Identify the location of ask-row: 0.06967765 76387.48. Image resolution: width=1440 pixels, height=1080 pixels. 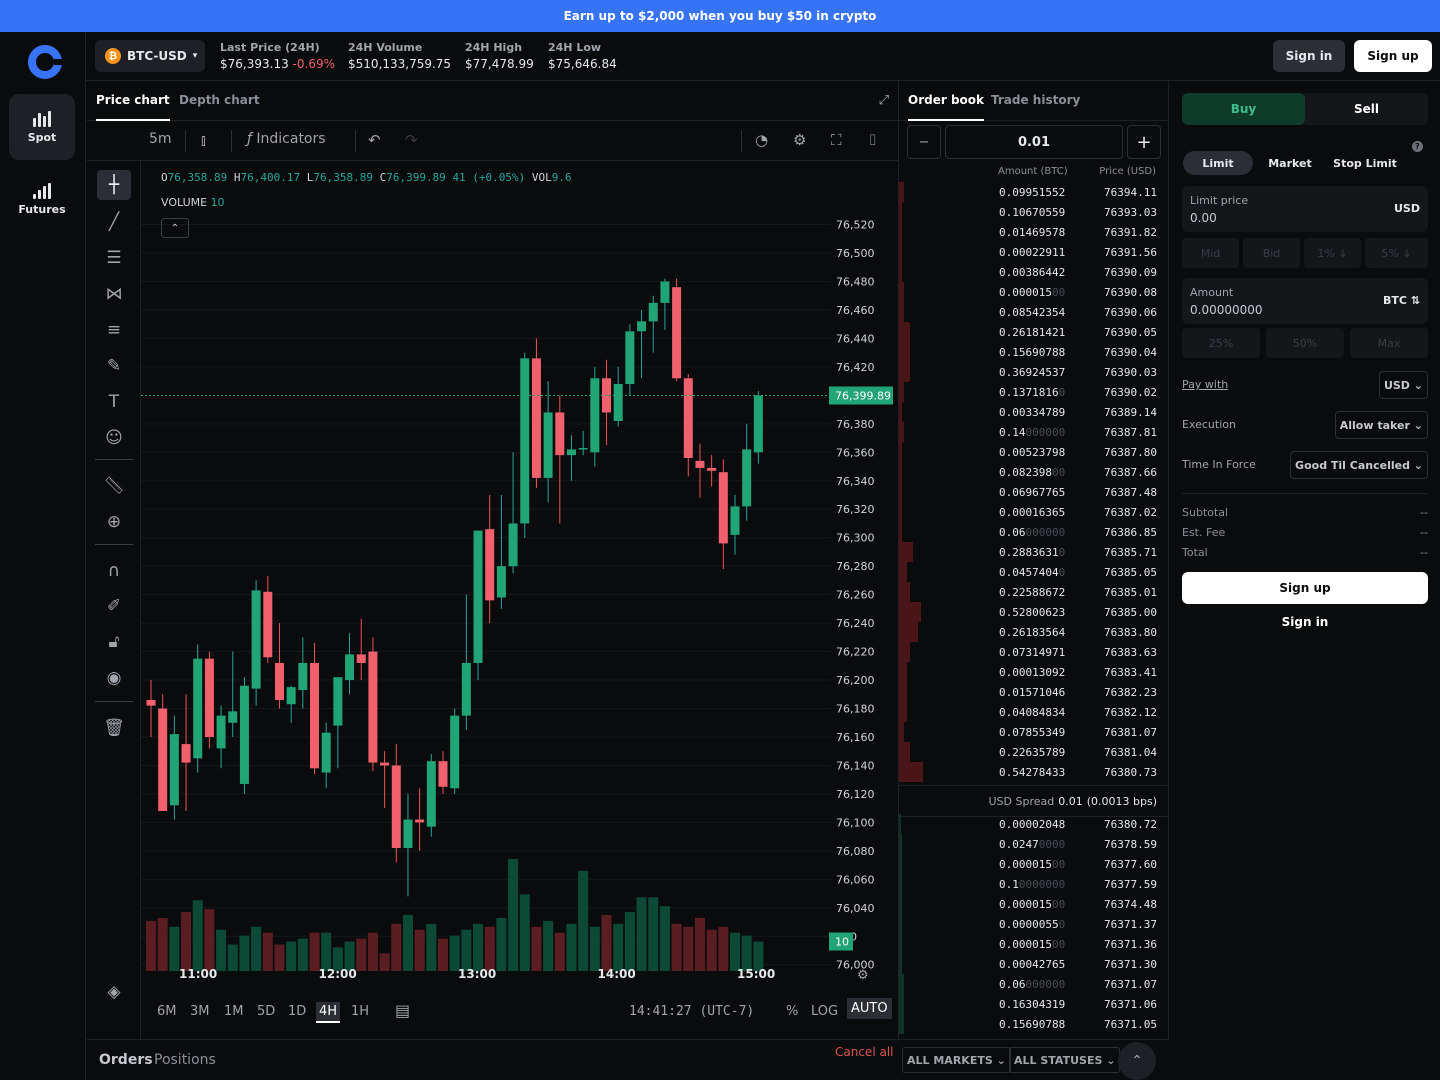
(1034, 492).